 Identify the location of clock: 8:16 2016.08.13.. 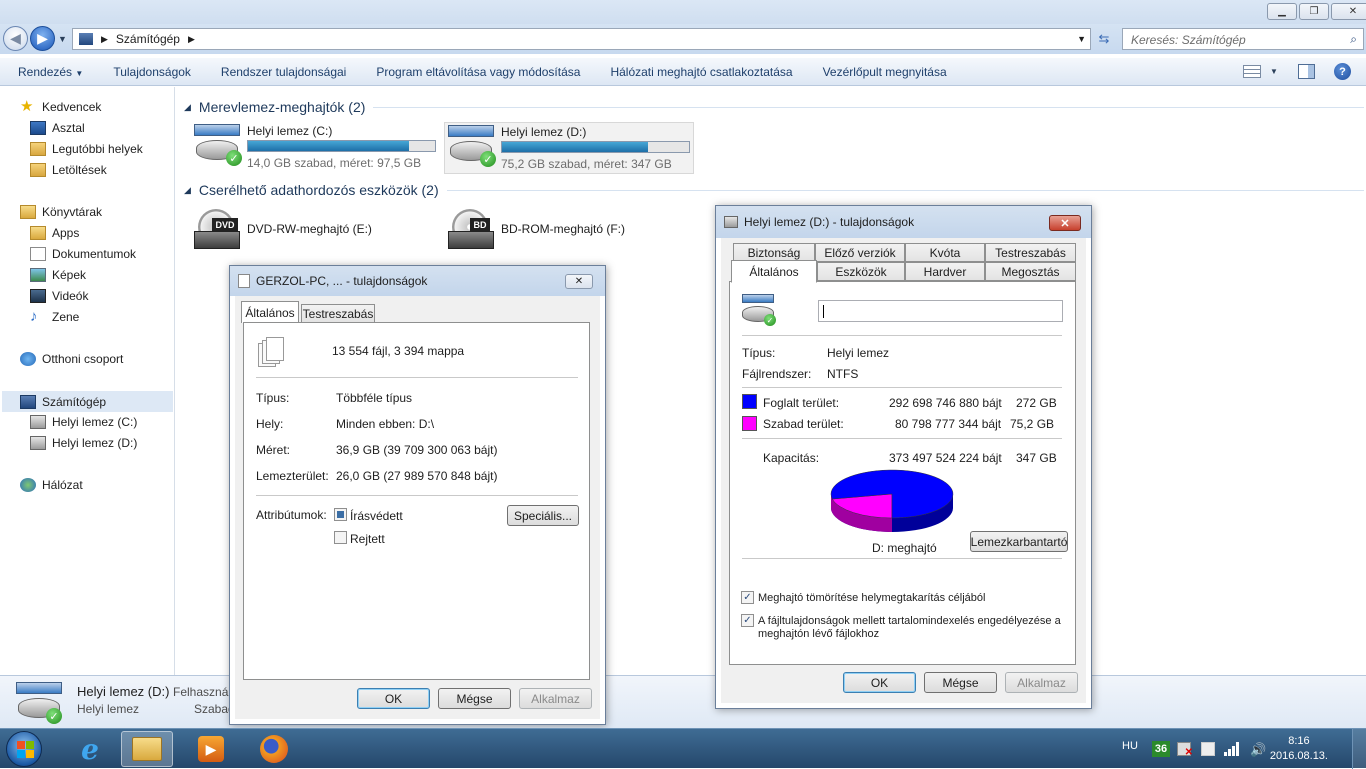
(1299, 749).